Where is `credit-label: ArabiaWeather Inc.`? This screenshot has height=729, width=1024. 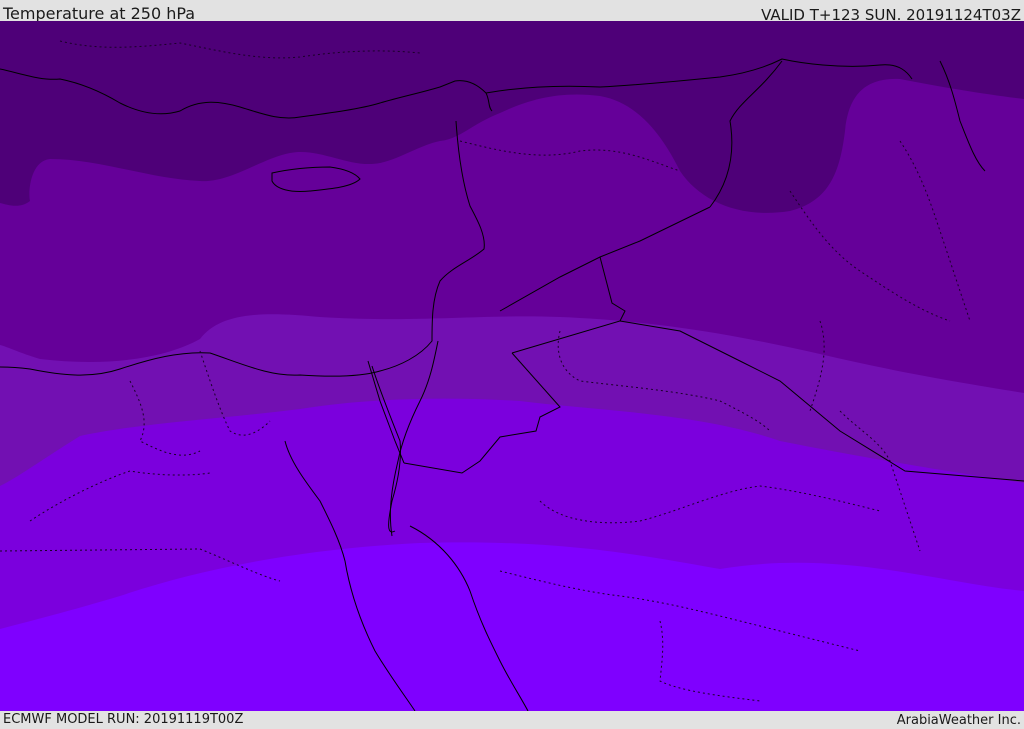 credit-label: ArabiaWeather Inc. is located at coordinates (958, 720).